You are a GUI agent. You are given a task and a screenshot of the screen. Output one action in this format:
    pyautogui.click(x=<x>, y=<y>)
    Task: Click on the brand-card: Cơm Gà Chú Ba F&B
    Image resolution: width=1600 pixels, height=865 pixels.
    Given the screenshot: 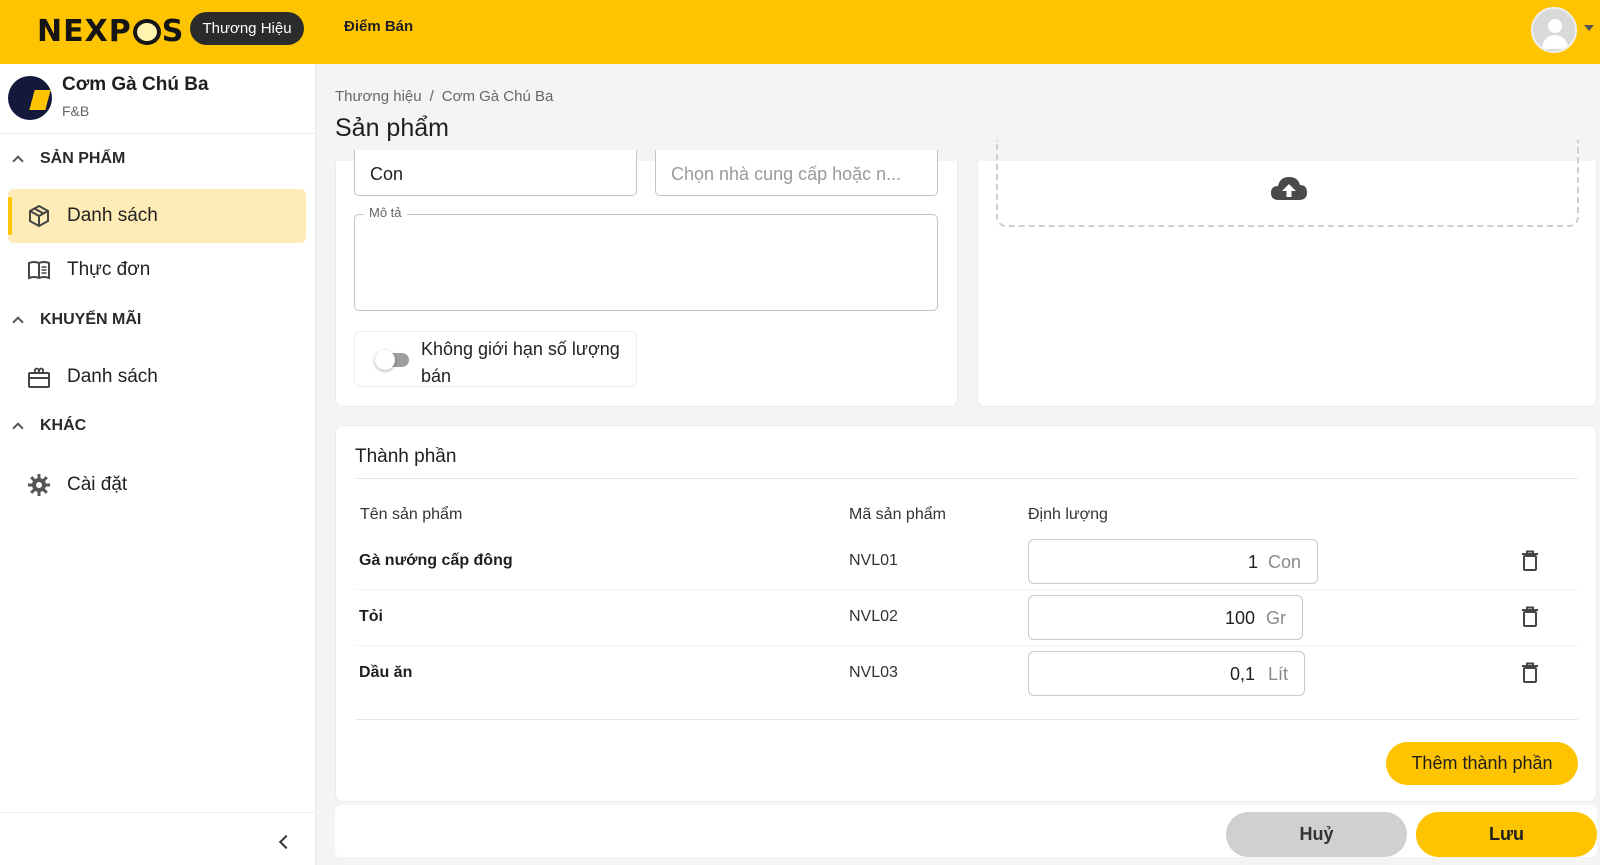 What is the action you would take?
    pyautogui.click(x=158, y=99)
    